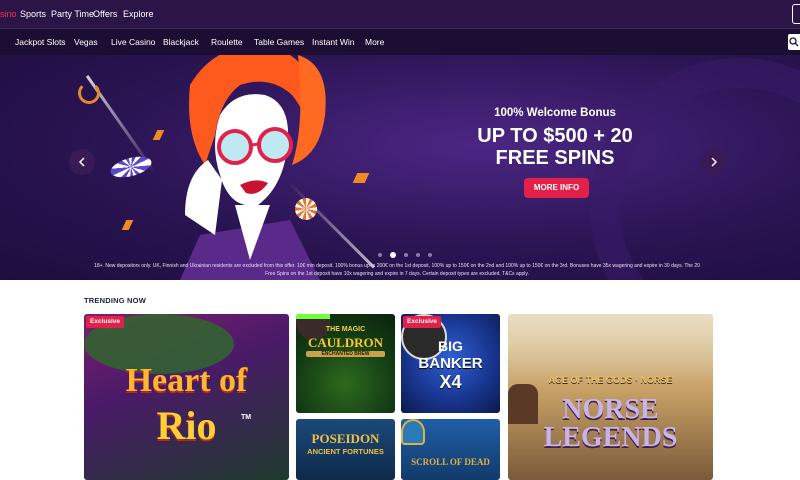  I want to click on category-more: More, so click(374, 42).